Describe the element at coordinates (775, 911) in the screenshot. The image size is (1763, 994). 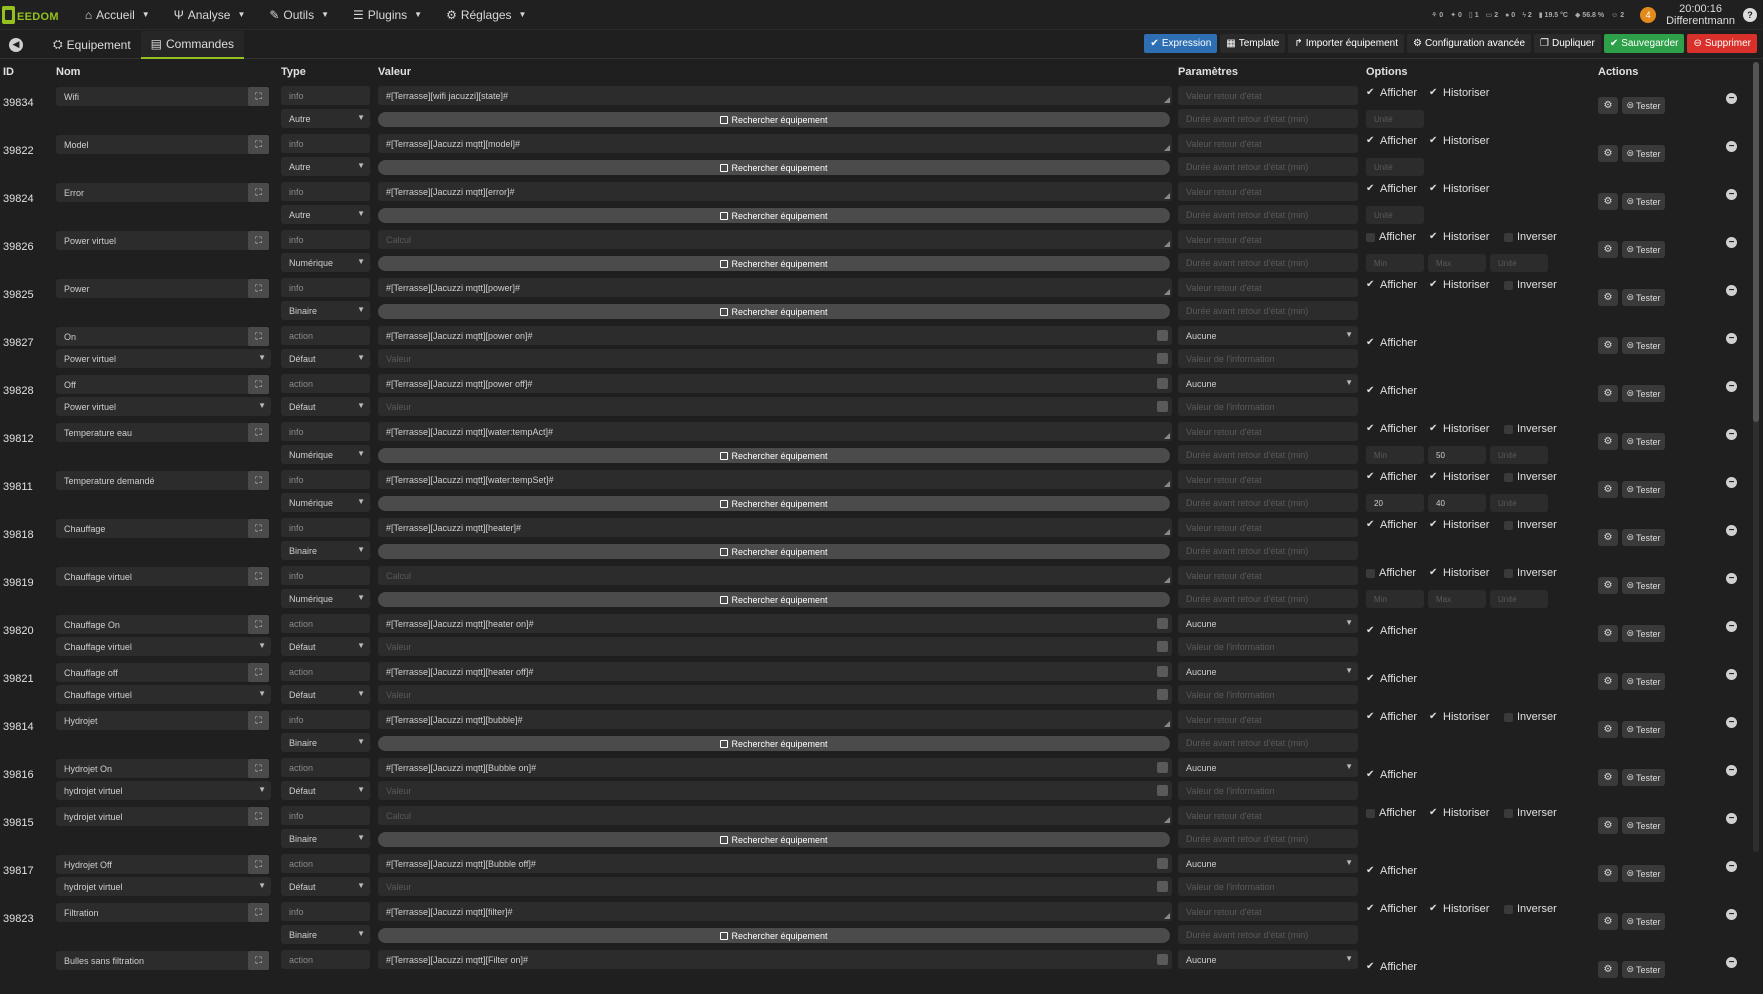
I see `cmd-value-input: #[Terrasse][Jacuzzi mqtt][filter]# ◢` at that location.